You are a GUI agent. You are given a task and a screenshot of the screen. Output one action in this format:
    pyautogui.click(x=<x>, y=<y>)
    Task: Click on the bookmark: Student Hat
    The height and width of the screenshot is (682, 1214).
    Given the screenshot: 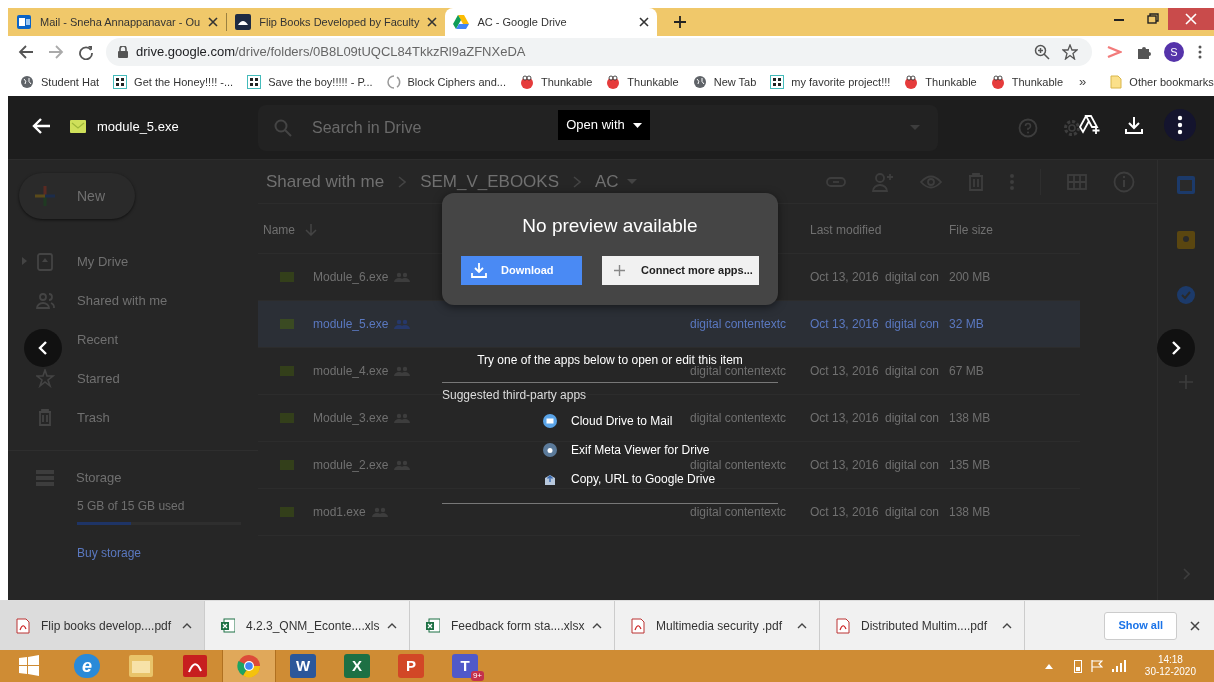 What is the action you would take?
    pyautogui.click(x=60, y=82)
    